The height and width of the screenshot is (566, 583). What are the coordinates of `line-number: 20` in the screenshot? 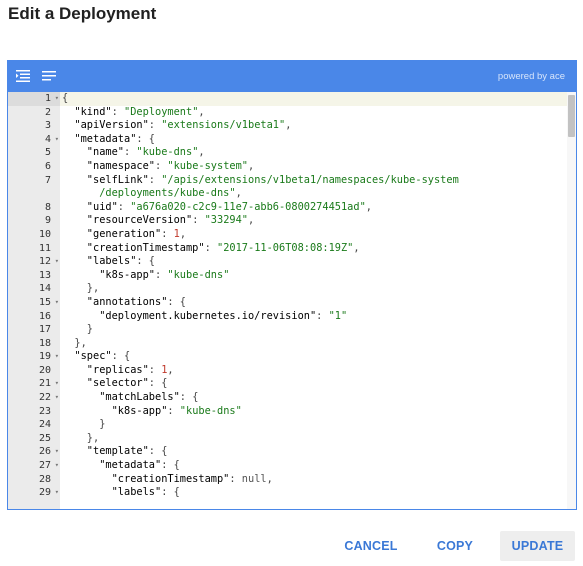 It's located at (44, 370).